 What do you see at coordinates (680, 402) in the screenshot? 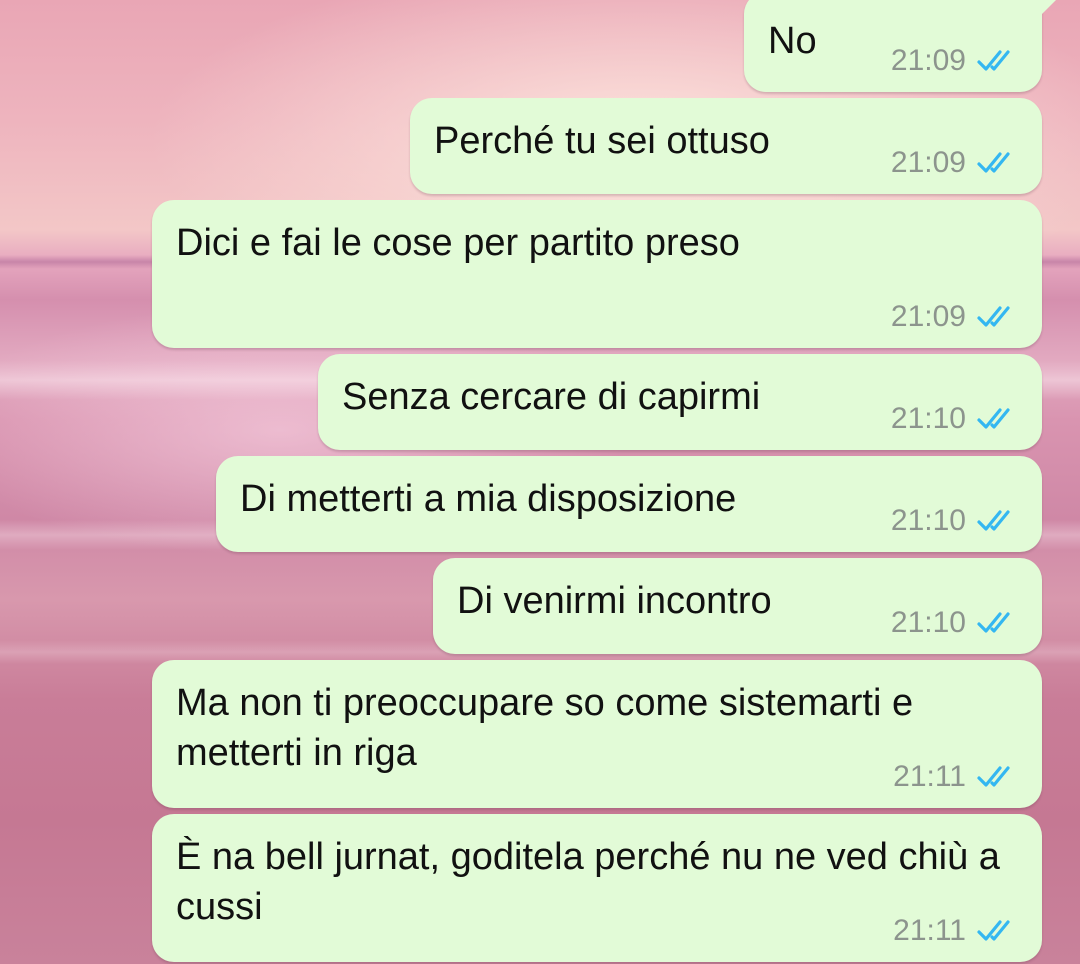
I see `outgoing-message-bubble: Senza cercare di capirmi 21:10` at bounding box center [680, 402].